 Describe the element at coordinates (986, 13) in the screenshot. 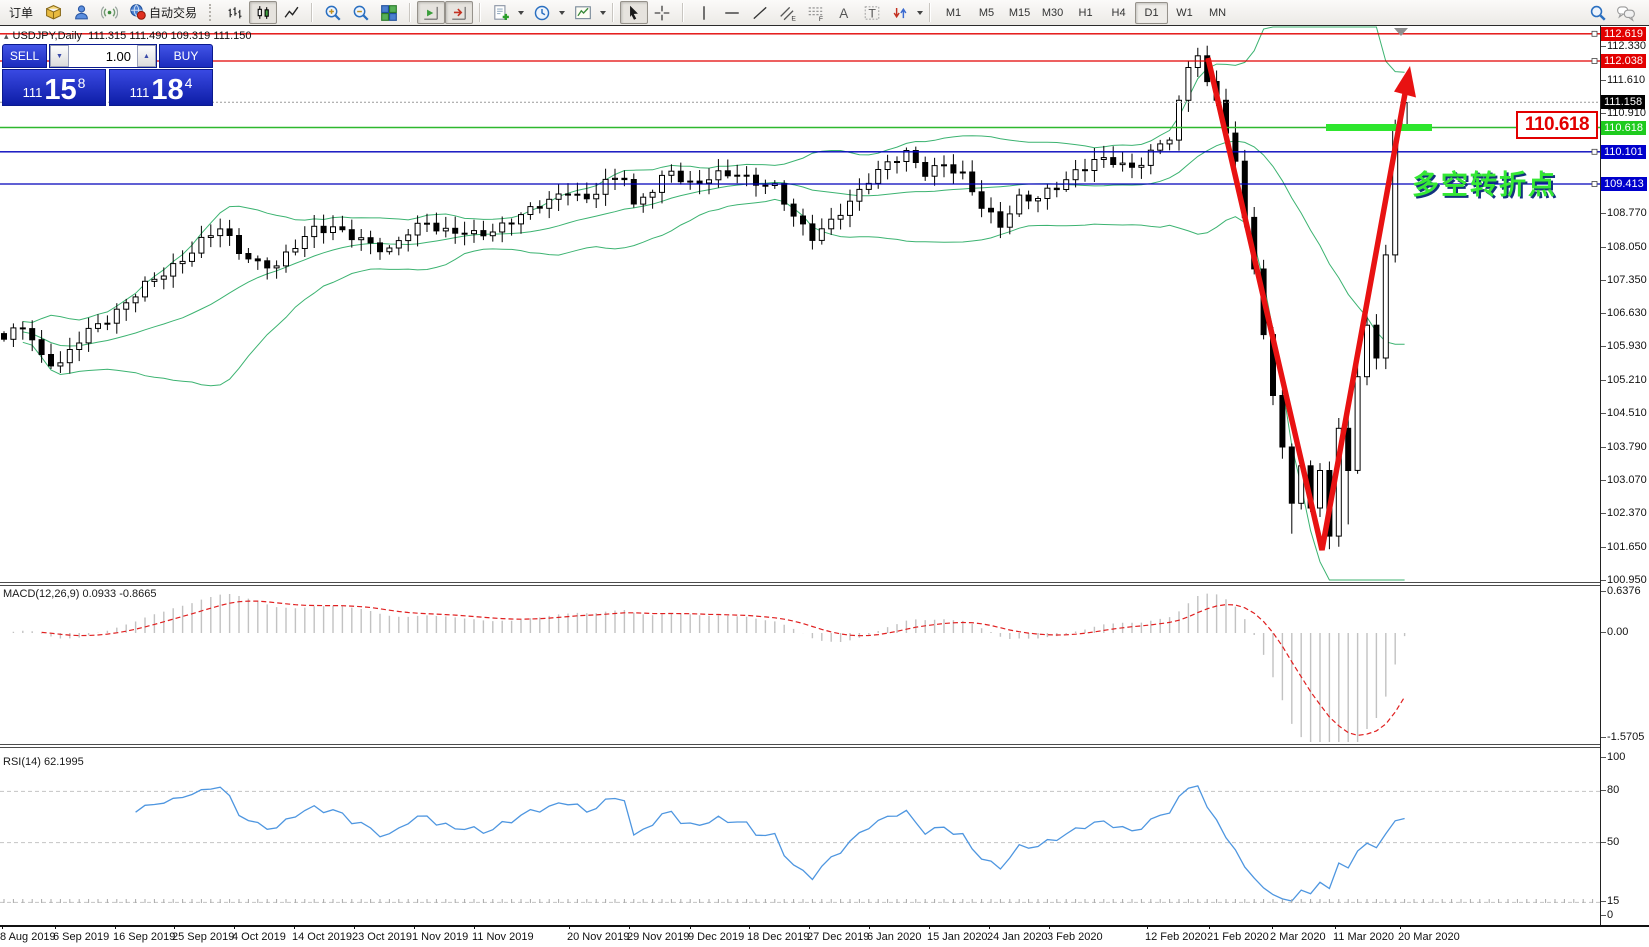

I see `timeframe-M5: M5` at that location.